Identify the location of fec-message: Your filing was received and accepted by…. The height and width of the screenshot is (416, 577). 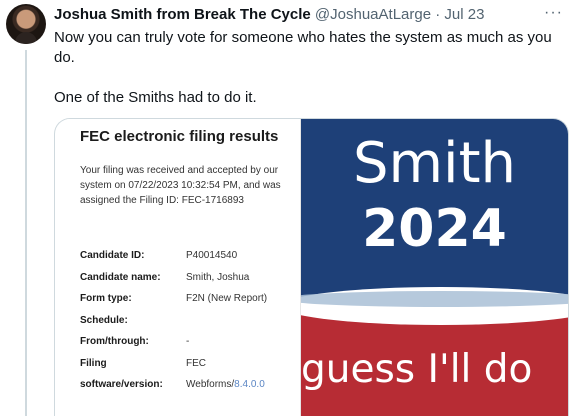
(180, 185).